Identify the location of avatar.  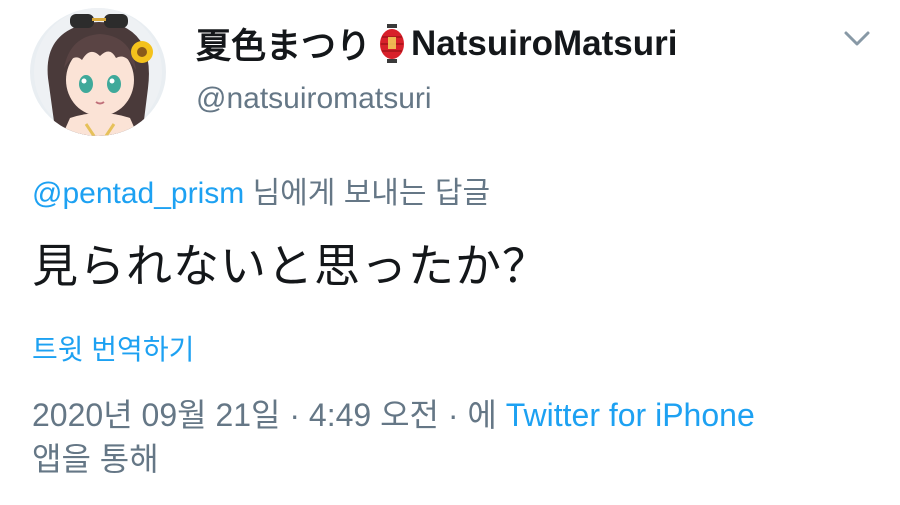
(98, 72).